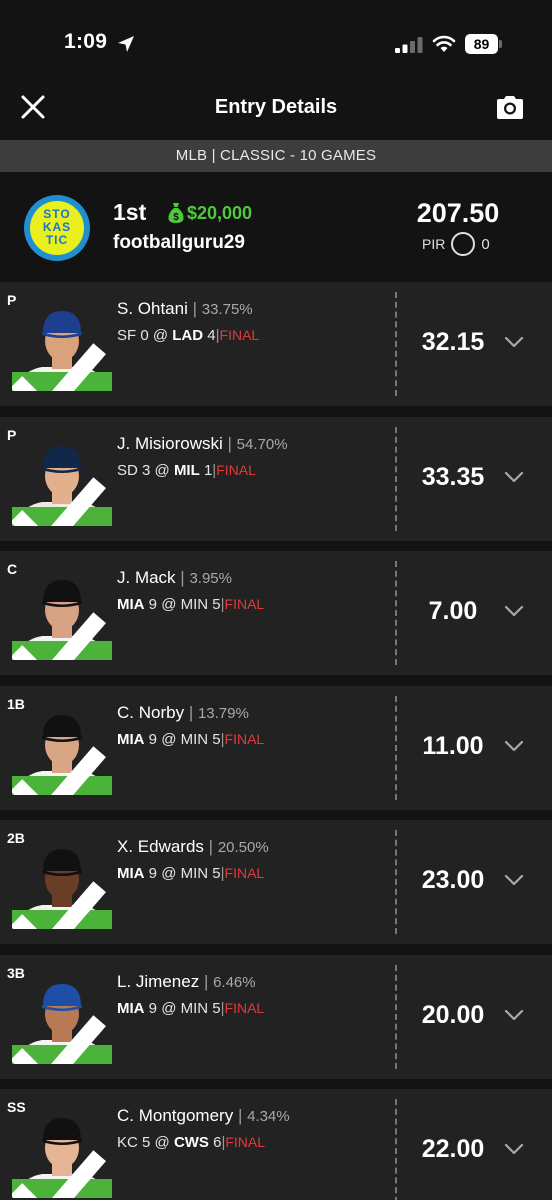 The image size is (552, 1200). I want to click on wifi-icon, so click(444, 43).